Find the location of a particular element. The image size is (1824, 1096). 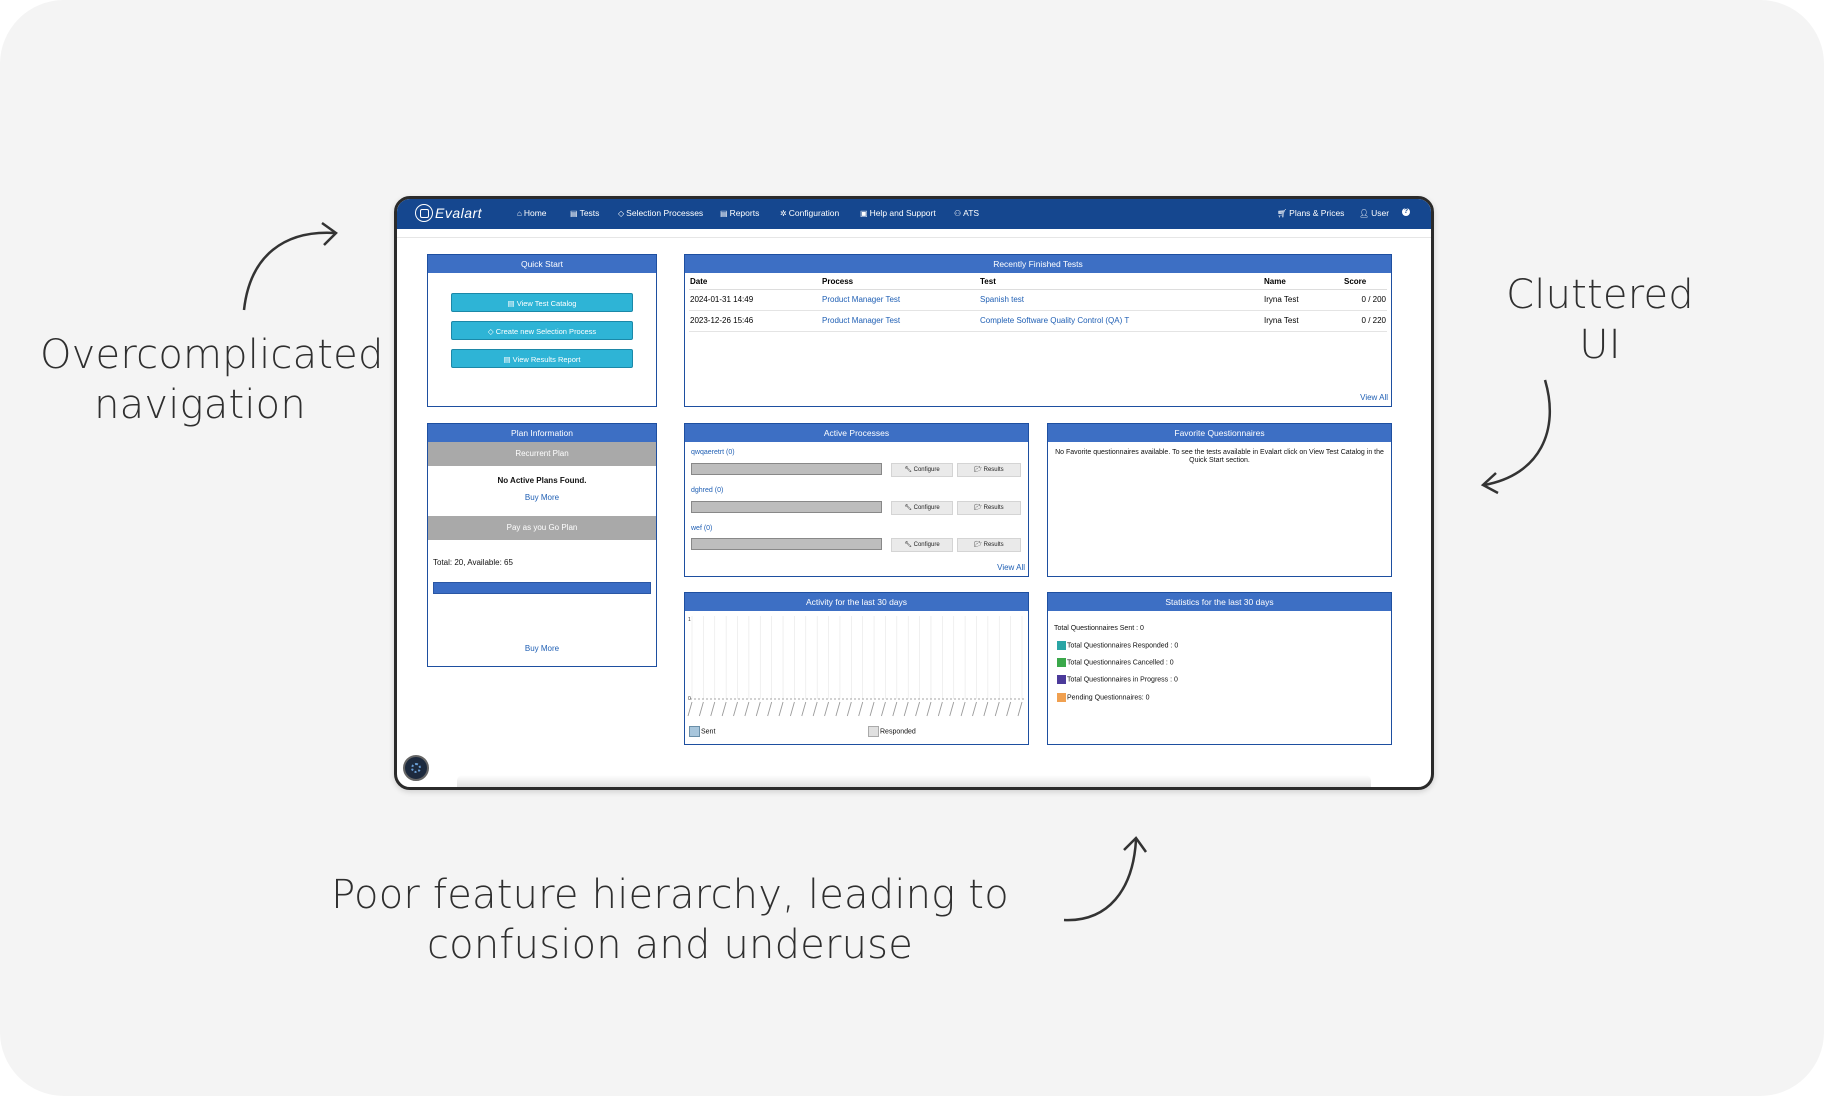

nav-tests: ▤ Tests is located at coordinates (584, 213).